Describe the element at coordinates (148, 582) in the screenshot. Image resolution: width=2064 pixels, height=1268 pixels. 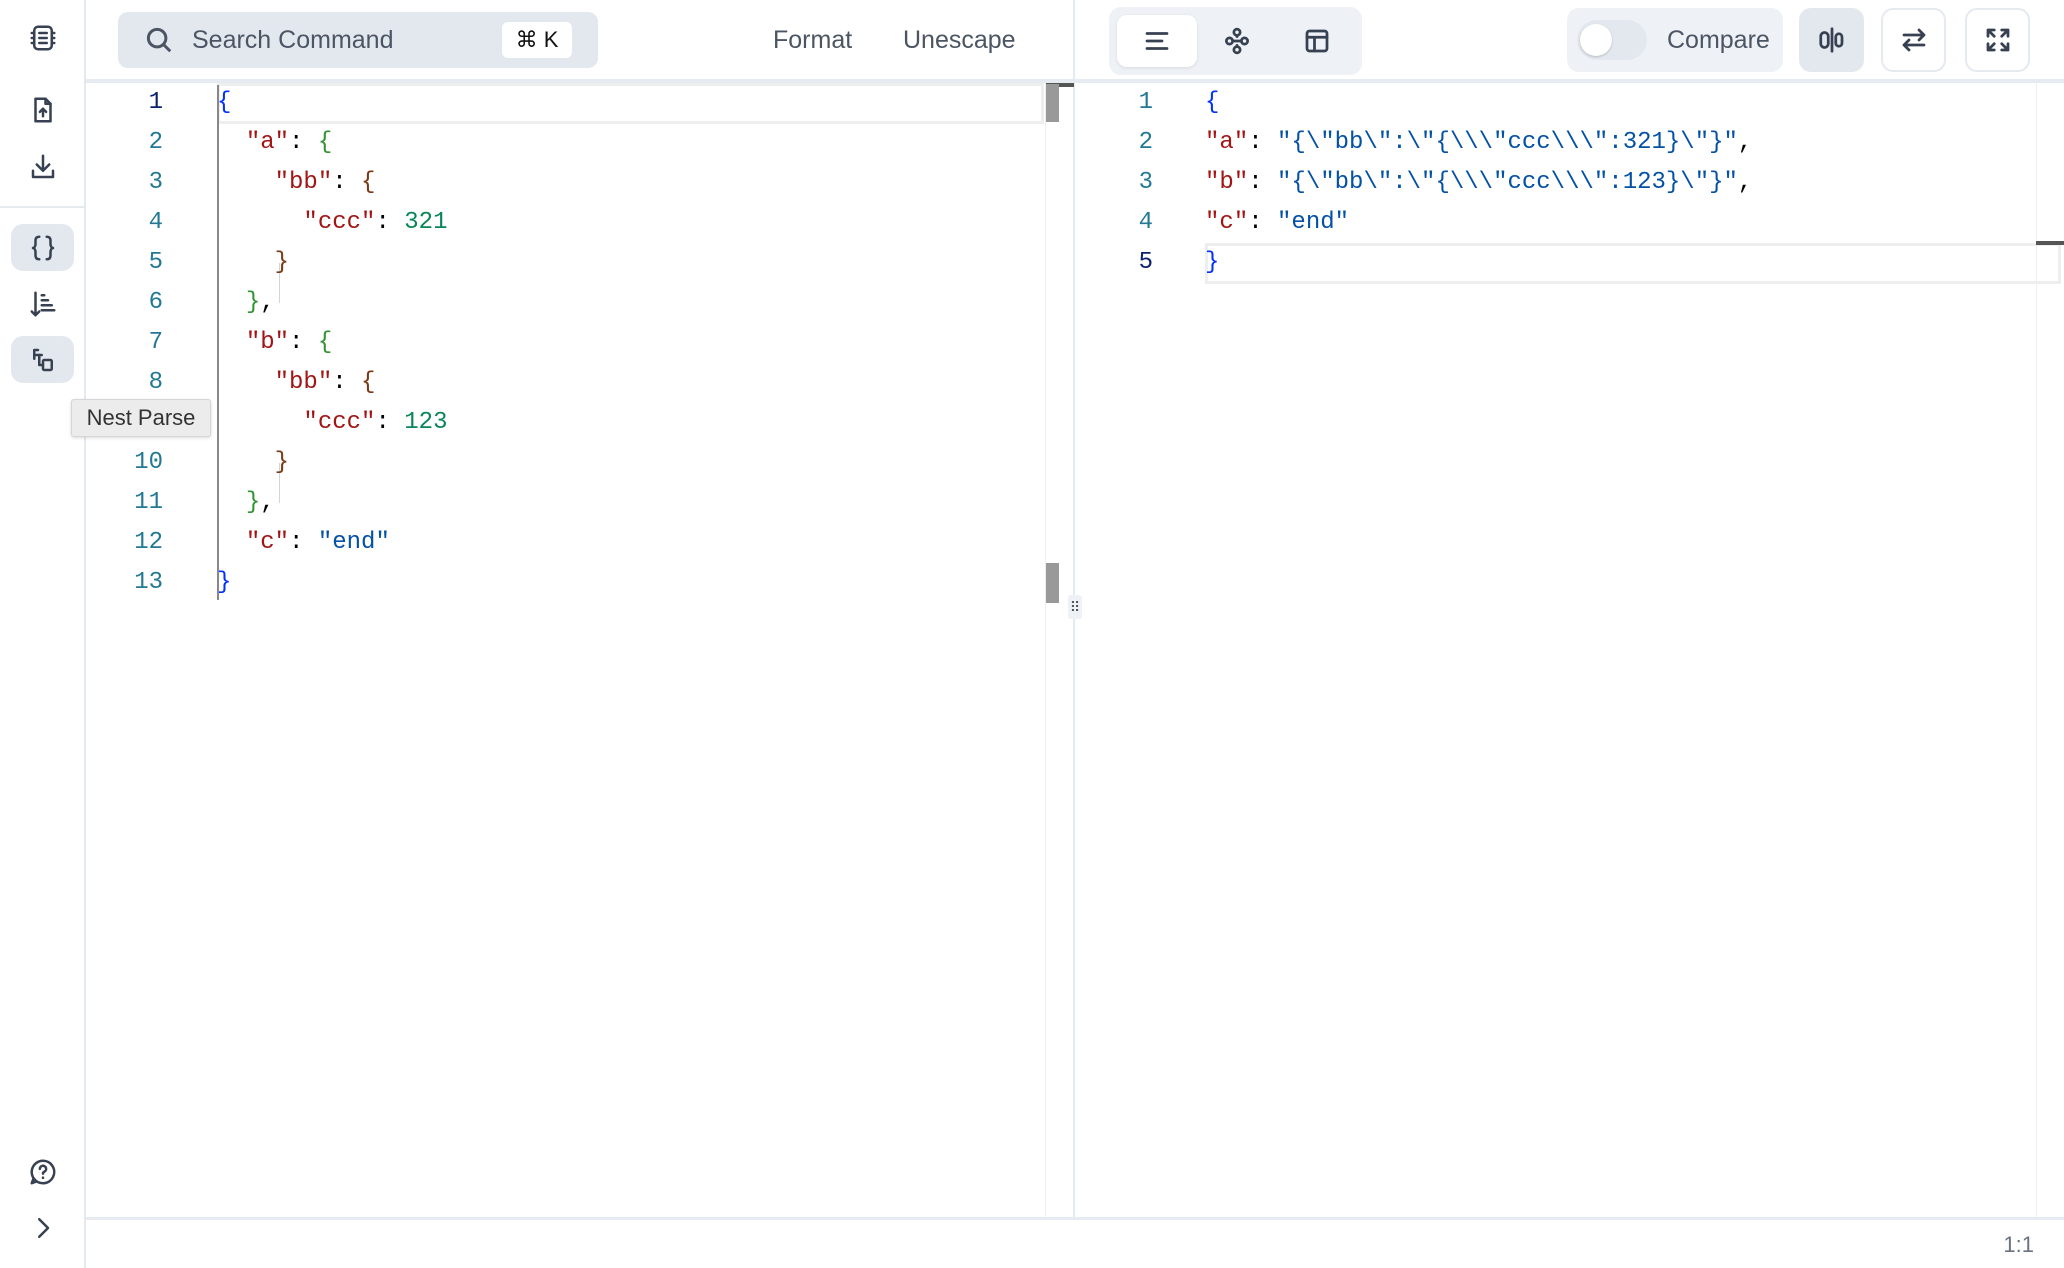
I see `line-number: 13` at that location.